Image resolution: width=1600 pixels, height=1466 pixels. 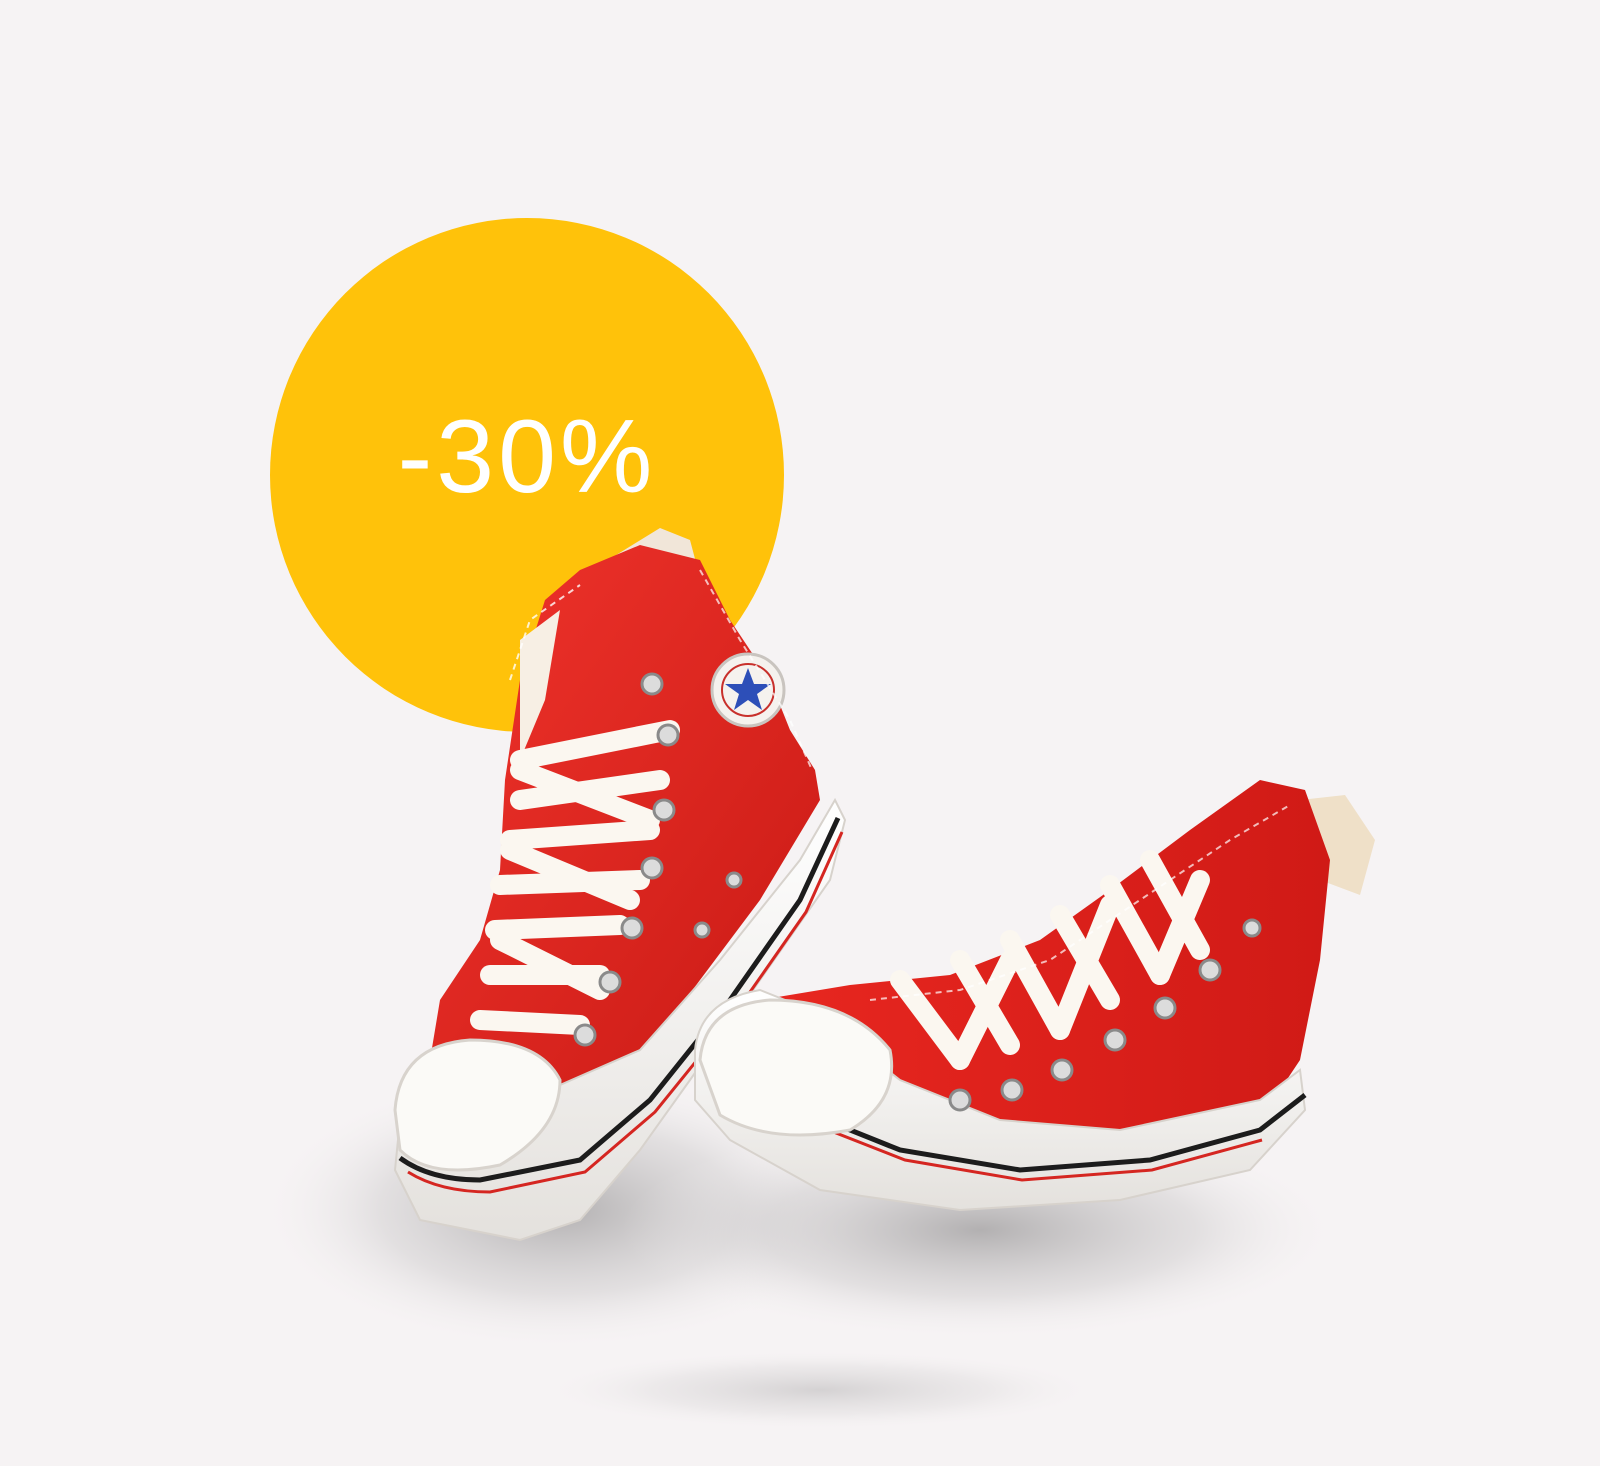 I want to click on discount-label: -30%, so click(x=527, y=457).